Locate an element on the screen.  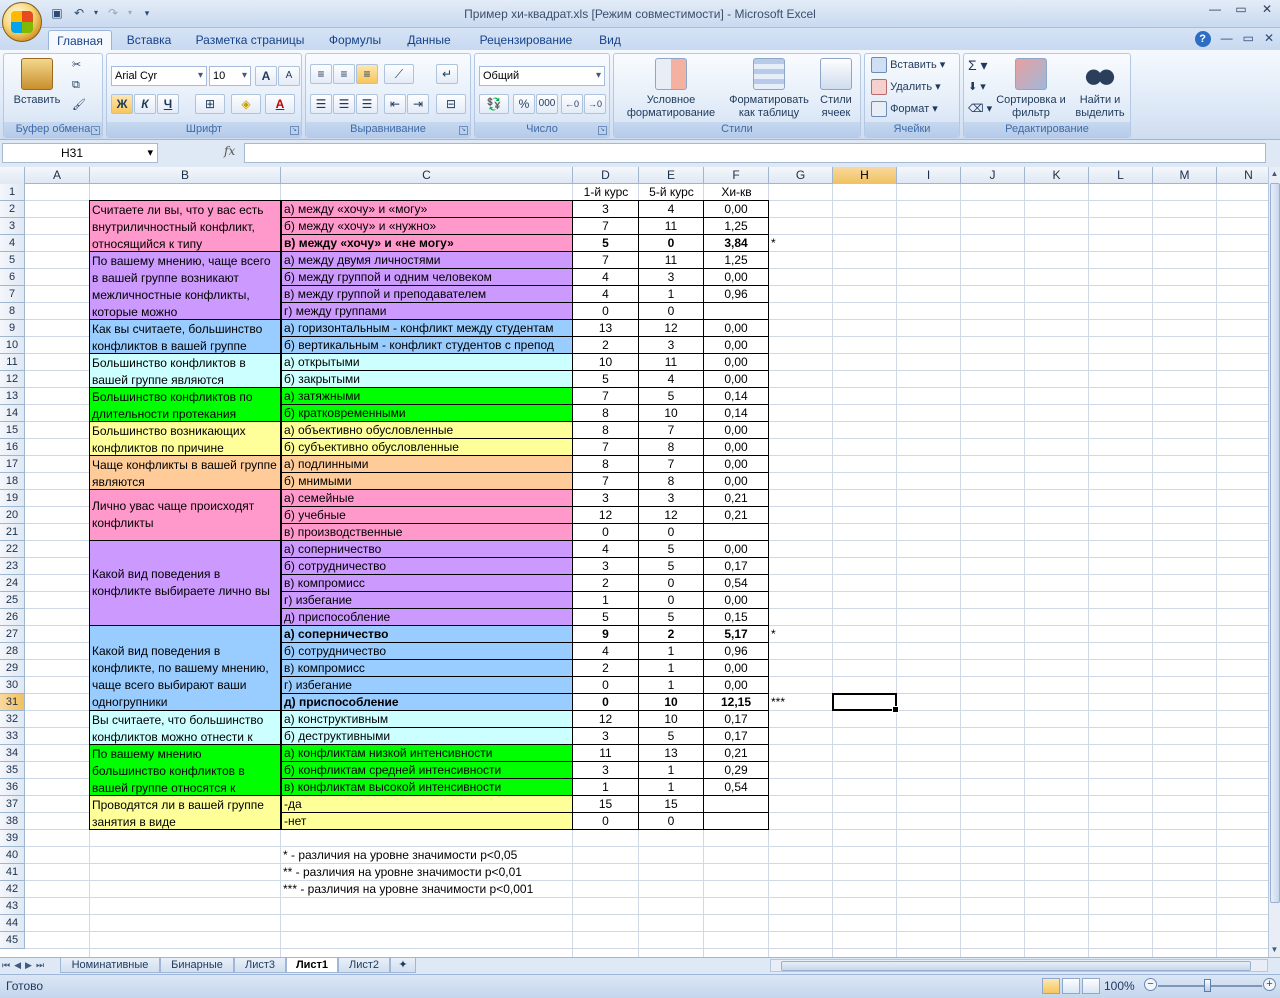
answer-cell: а) открытыми is located at coordinates (427, 362).